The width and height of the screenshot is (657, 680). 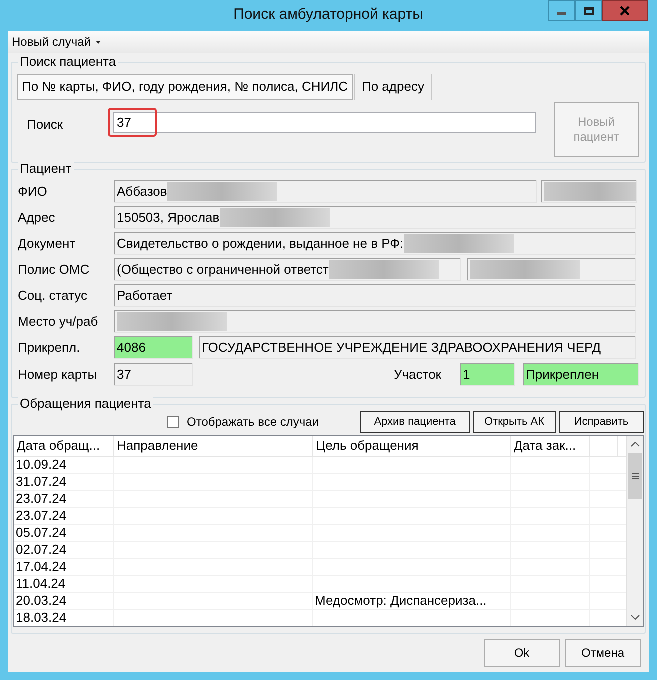 I want to click on field-label: Прикрепл., so click(x=50, y=347).